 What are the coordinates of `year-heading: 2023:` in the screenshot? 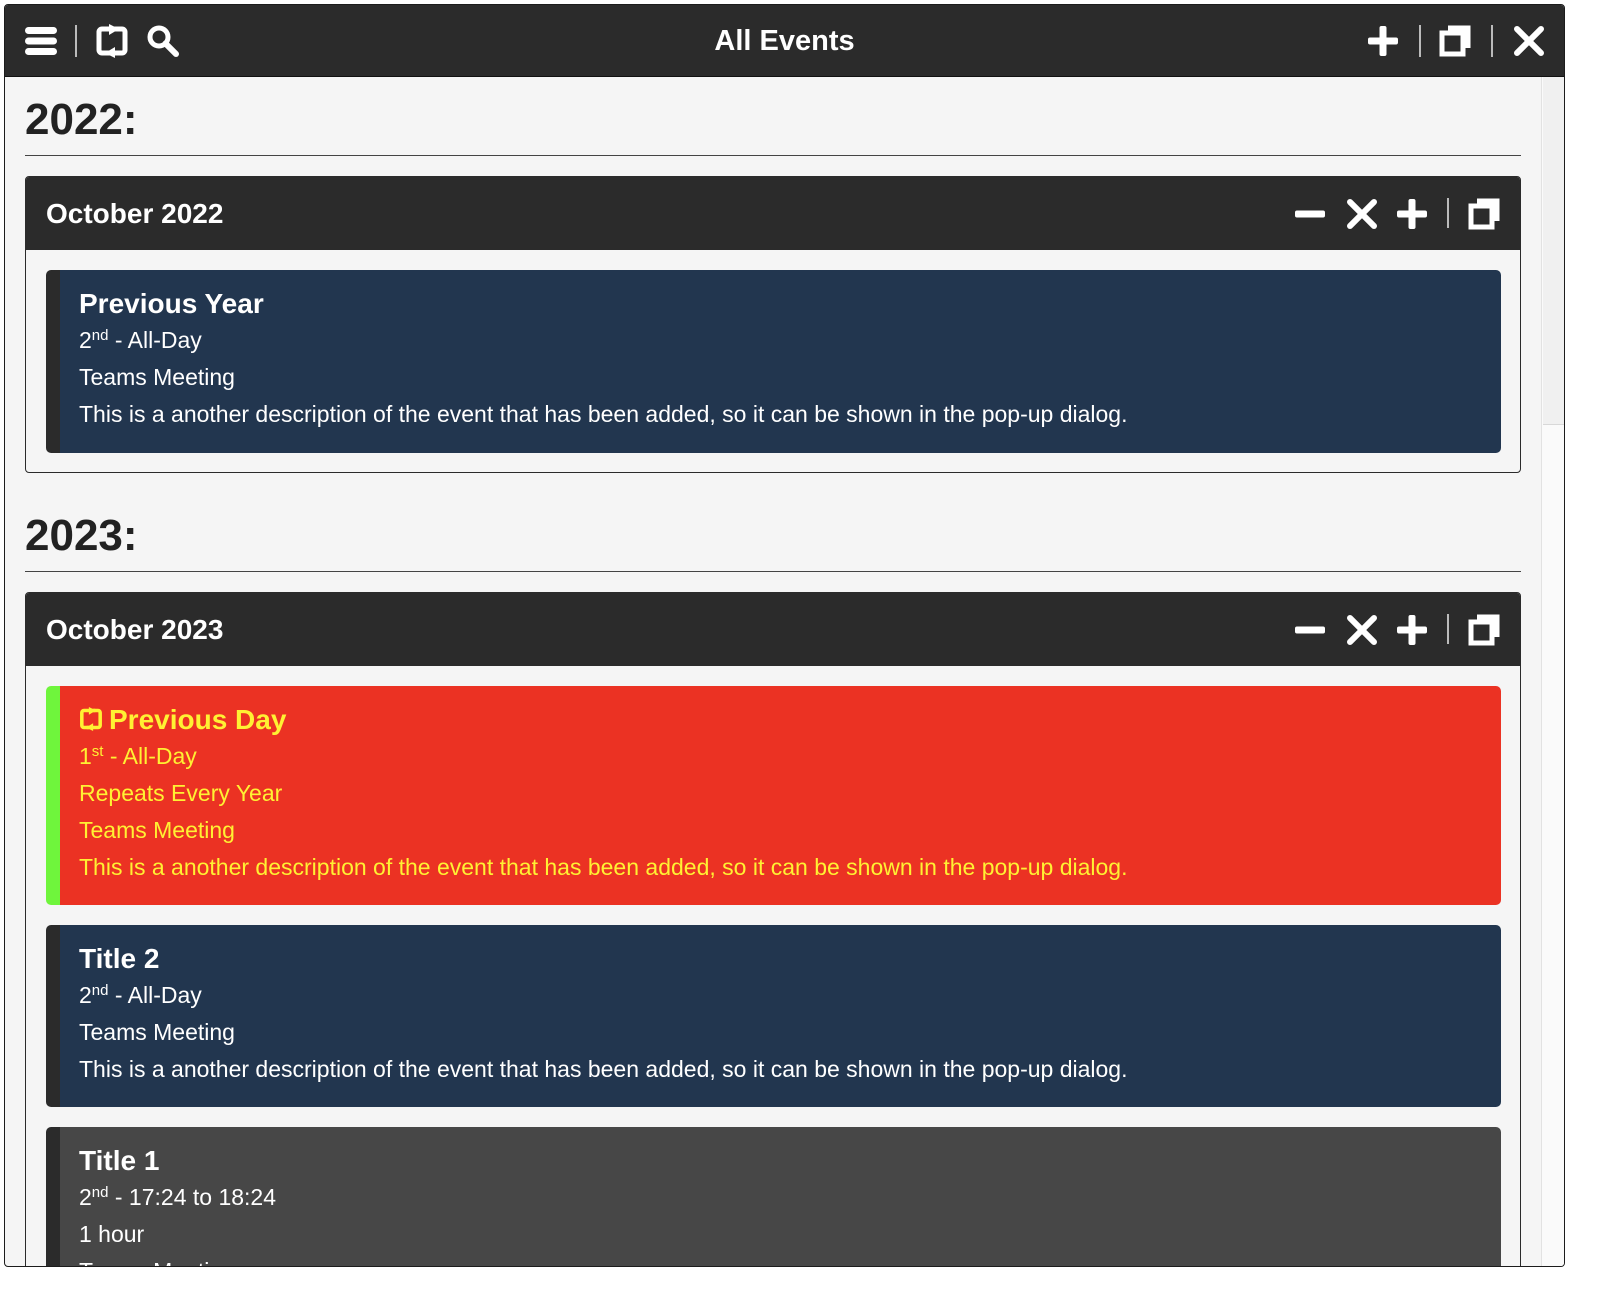 It's located at (81, 535).